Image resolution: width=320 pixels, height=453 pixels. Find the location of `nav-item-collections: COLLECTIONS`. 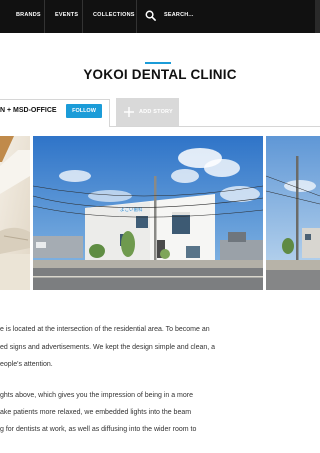

nav-item-collections: COLLECTIONS is located at coordinates (114, 15).